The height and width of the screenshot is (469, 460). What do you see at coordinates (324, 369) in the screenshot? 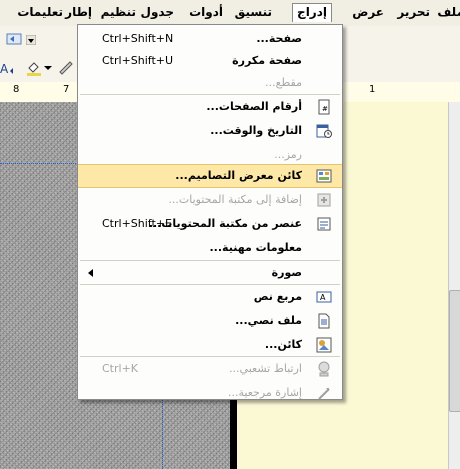
I see `hyperlink-icon` at bounding box center [324, 369].